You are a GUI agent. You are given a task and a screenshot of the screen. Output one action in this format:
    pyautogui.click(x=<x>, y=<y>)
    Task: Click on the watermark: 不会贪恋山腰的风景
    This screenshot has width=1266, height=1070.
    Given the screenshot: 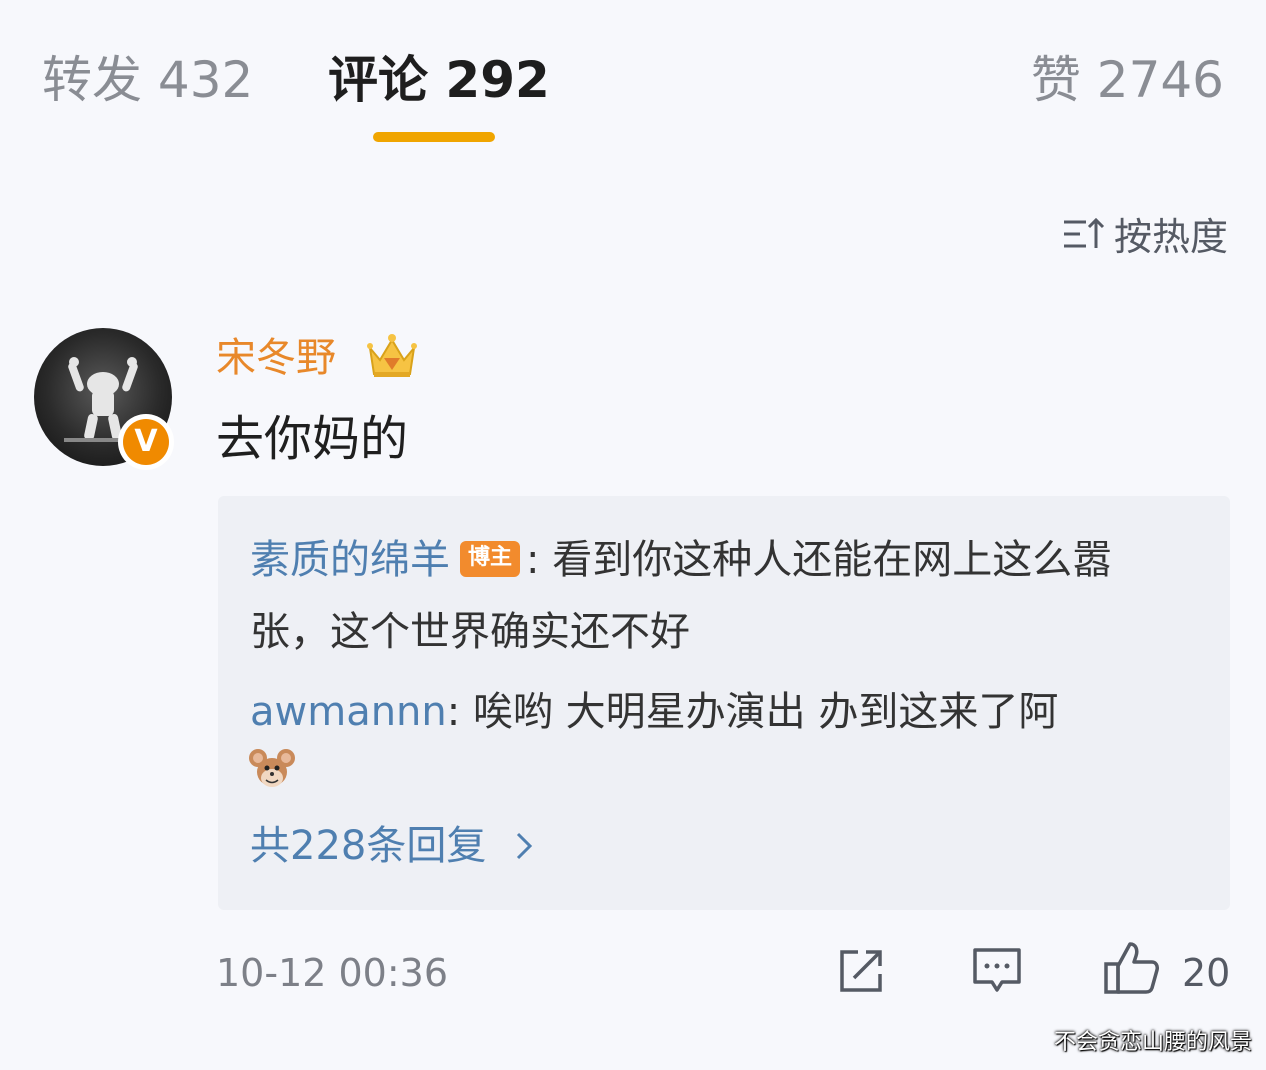 What is the action you would take?
    pyautogui.click(x=1152, y=1042)
    